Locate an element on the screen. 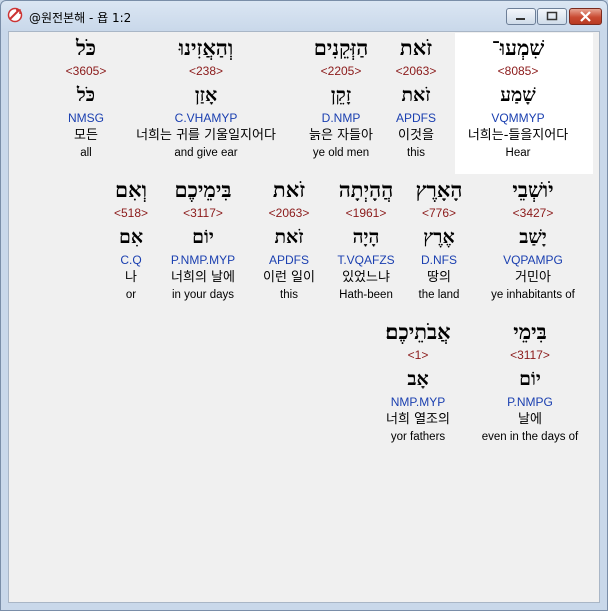  morphology-code: NMP.MYP is located at coordinates (418, 402).